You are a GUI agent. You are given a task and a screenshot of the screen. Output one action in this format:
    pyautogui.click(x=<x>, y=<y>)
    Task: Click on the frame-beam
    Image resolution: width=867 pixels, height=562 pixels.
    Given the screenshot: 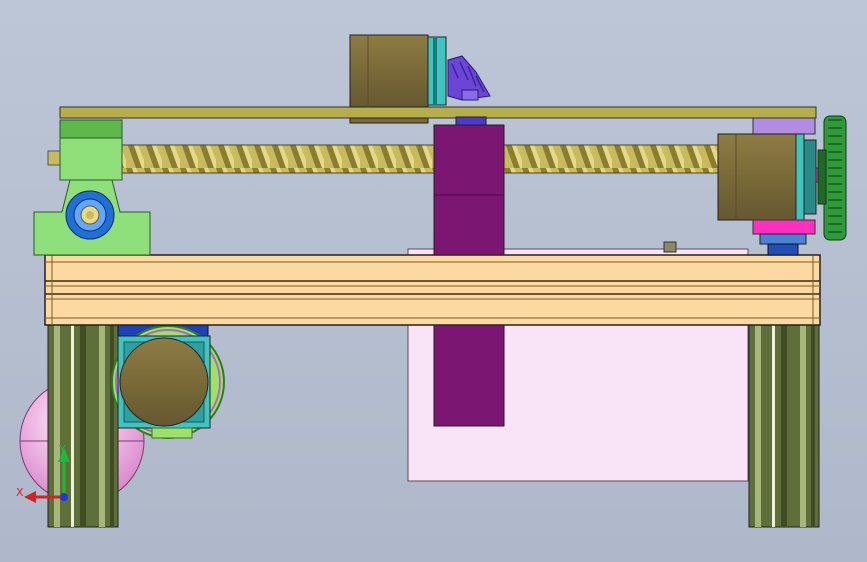 What is the action you would take?
    pyautogui.click(x=432, y=290)
    